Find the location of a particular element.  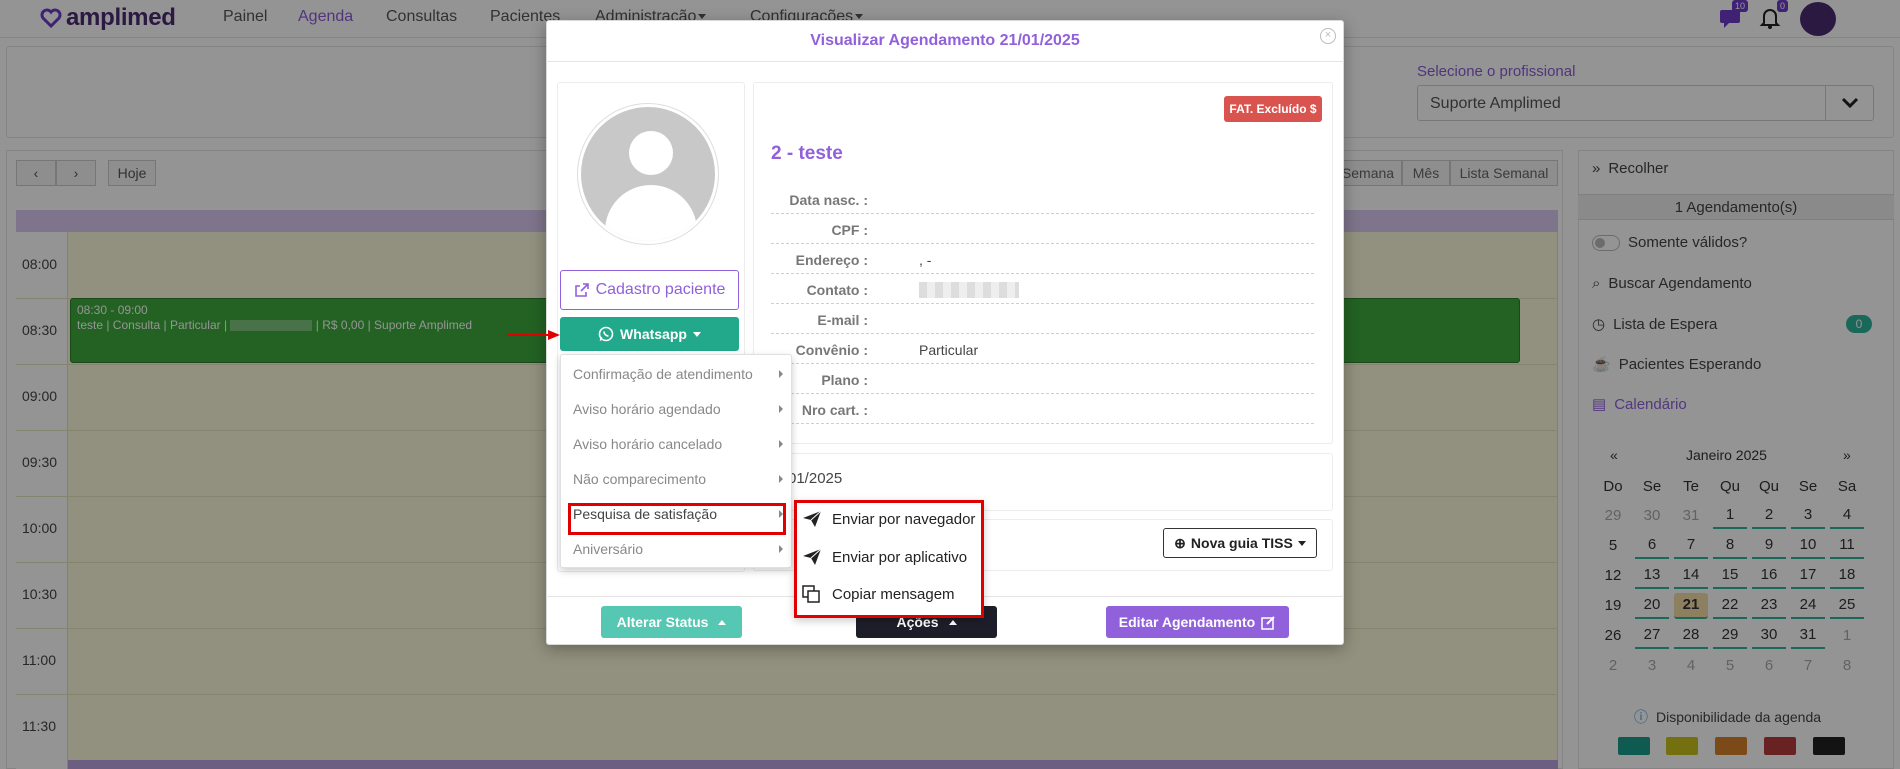

field-row: Convênio : Particular is located at coordinates (1042, 349).